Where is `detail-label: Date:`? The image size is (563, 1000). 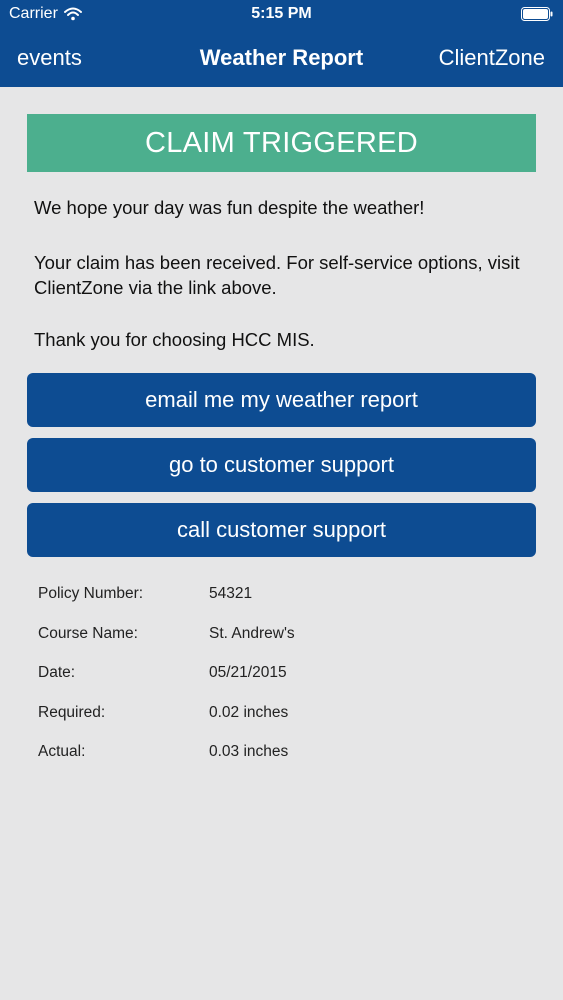
detail-label: Date: is located at coordinates (57, 672).